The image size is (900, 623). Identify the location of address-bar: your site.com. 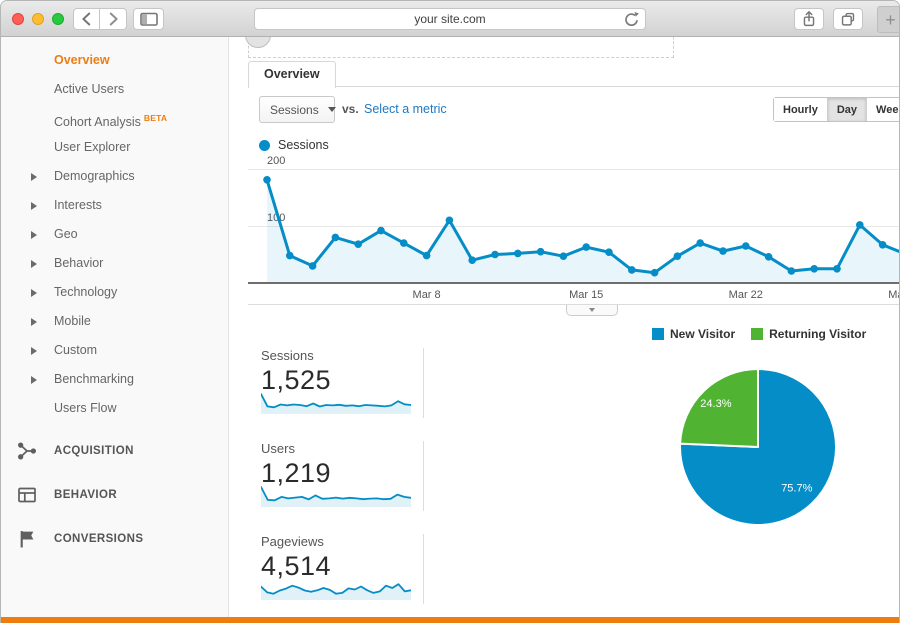
(450, 19).